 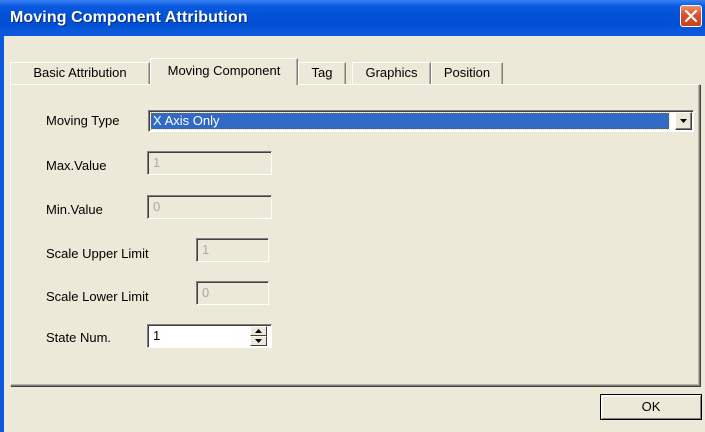 I want to click on tab-basic-attribution: Basic Attribution, so click(x=80, y=73).